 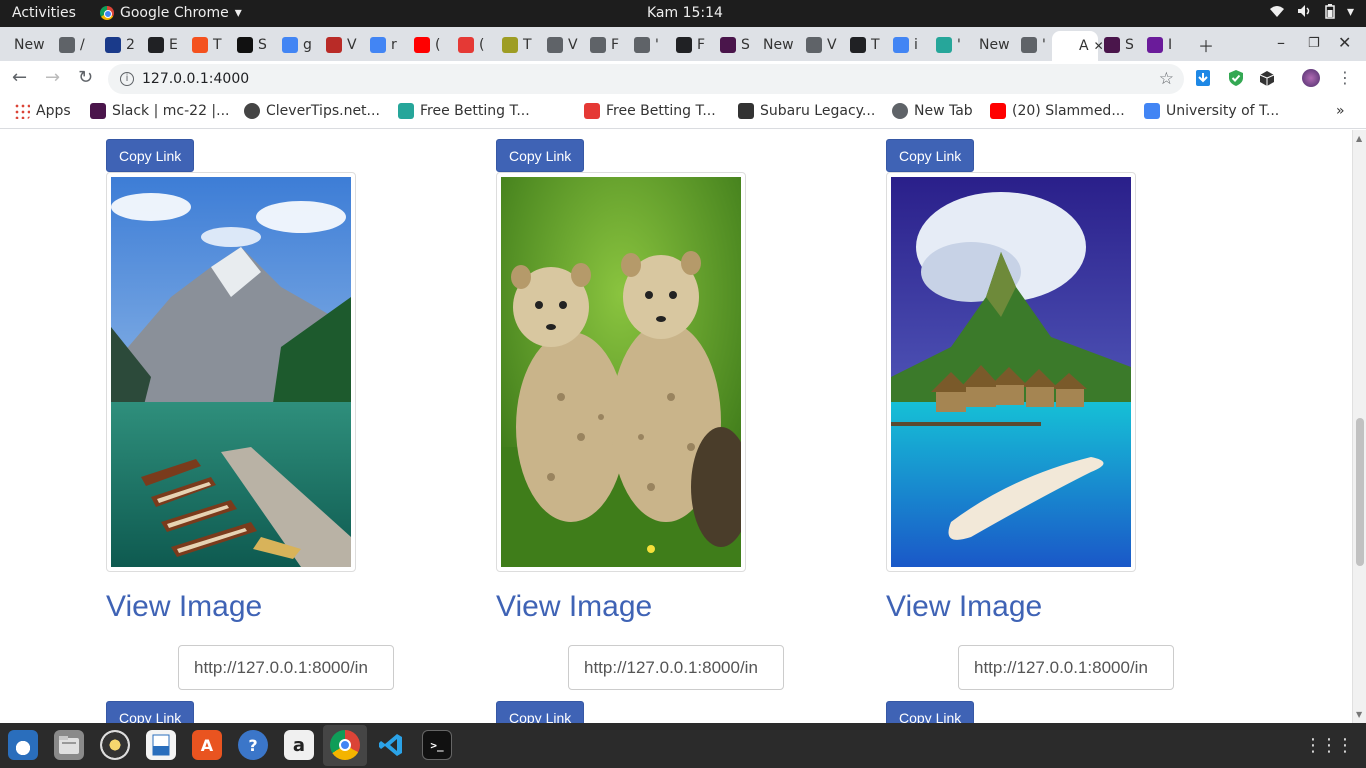 I want to click on tab-title: r, so click(x=394, y=45).